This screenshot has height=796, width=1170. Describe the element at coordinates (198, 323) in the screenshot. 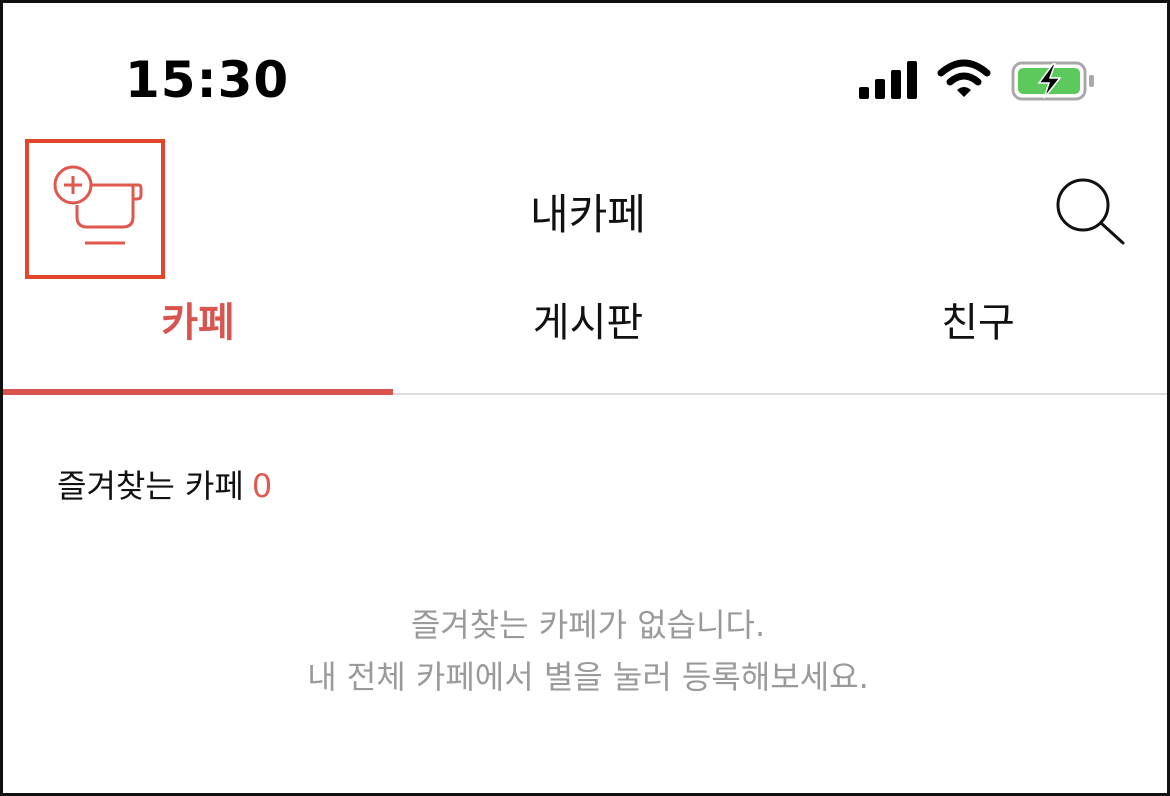

I see `tab-cafe: 카페` at that location.